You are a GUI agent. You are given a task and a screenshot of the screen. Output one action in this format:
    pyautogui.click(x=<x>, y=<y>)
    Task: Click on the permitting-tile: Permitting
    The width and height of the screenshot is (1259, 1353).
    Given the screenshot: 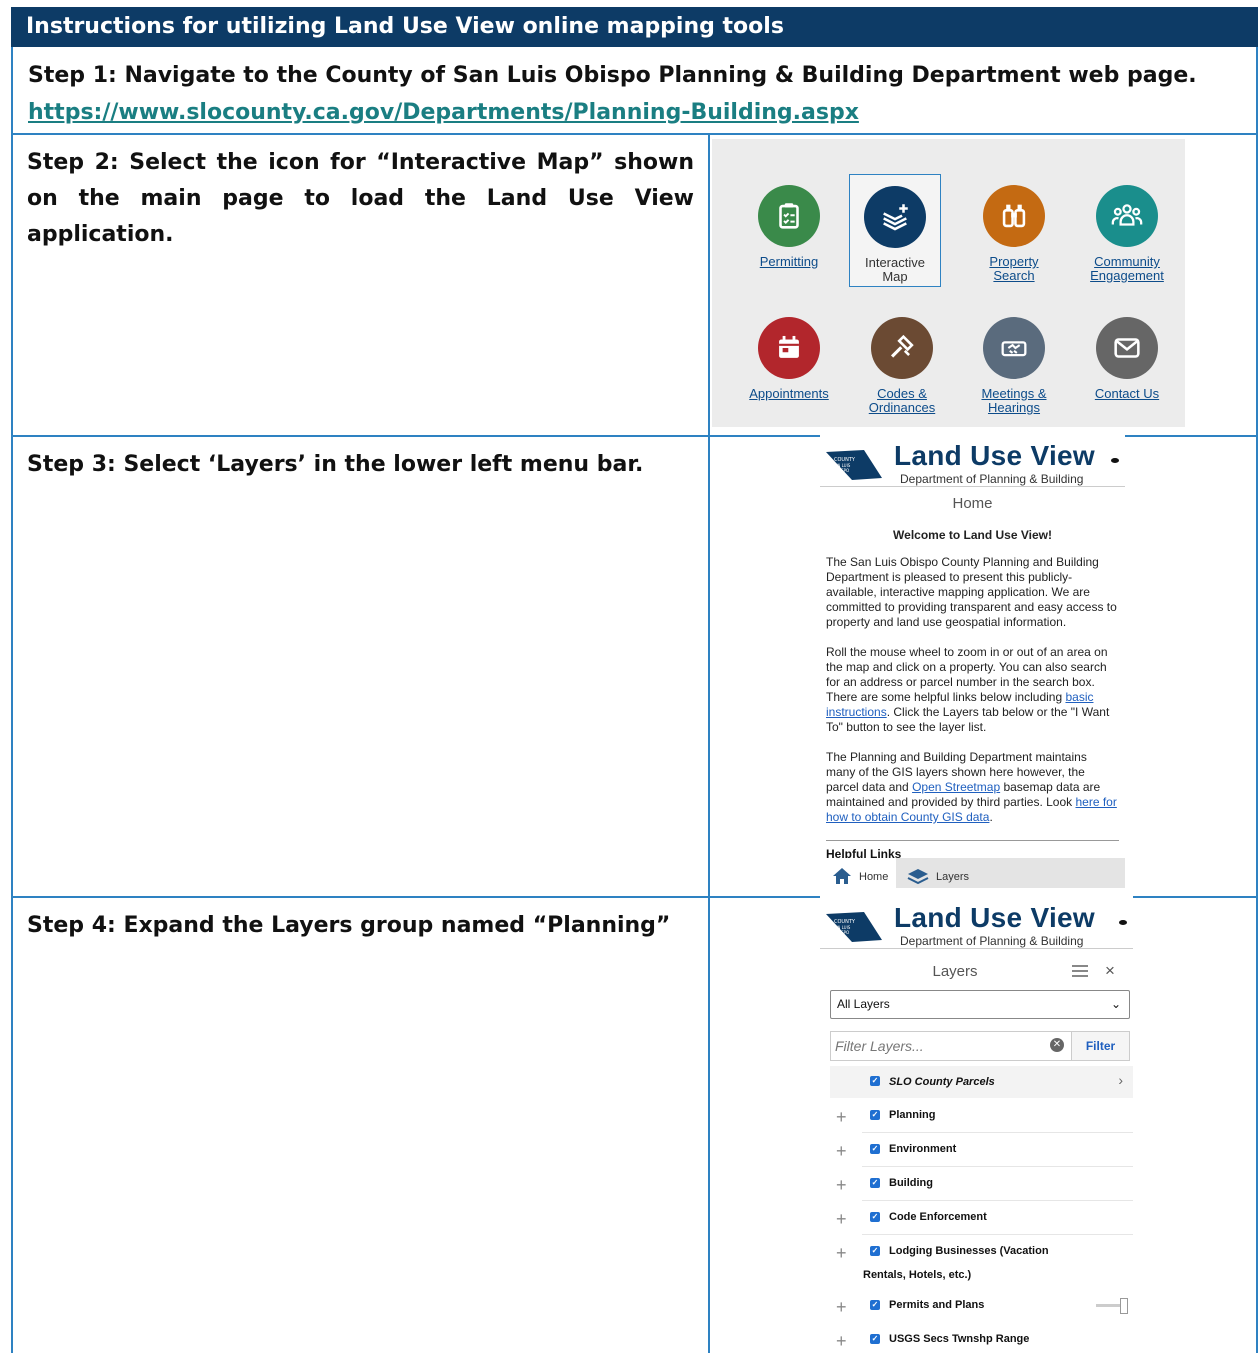 What is the action you would take?
    pyautogui.click(x=789, y=227)
    